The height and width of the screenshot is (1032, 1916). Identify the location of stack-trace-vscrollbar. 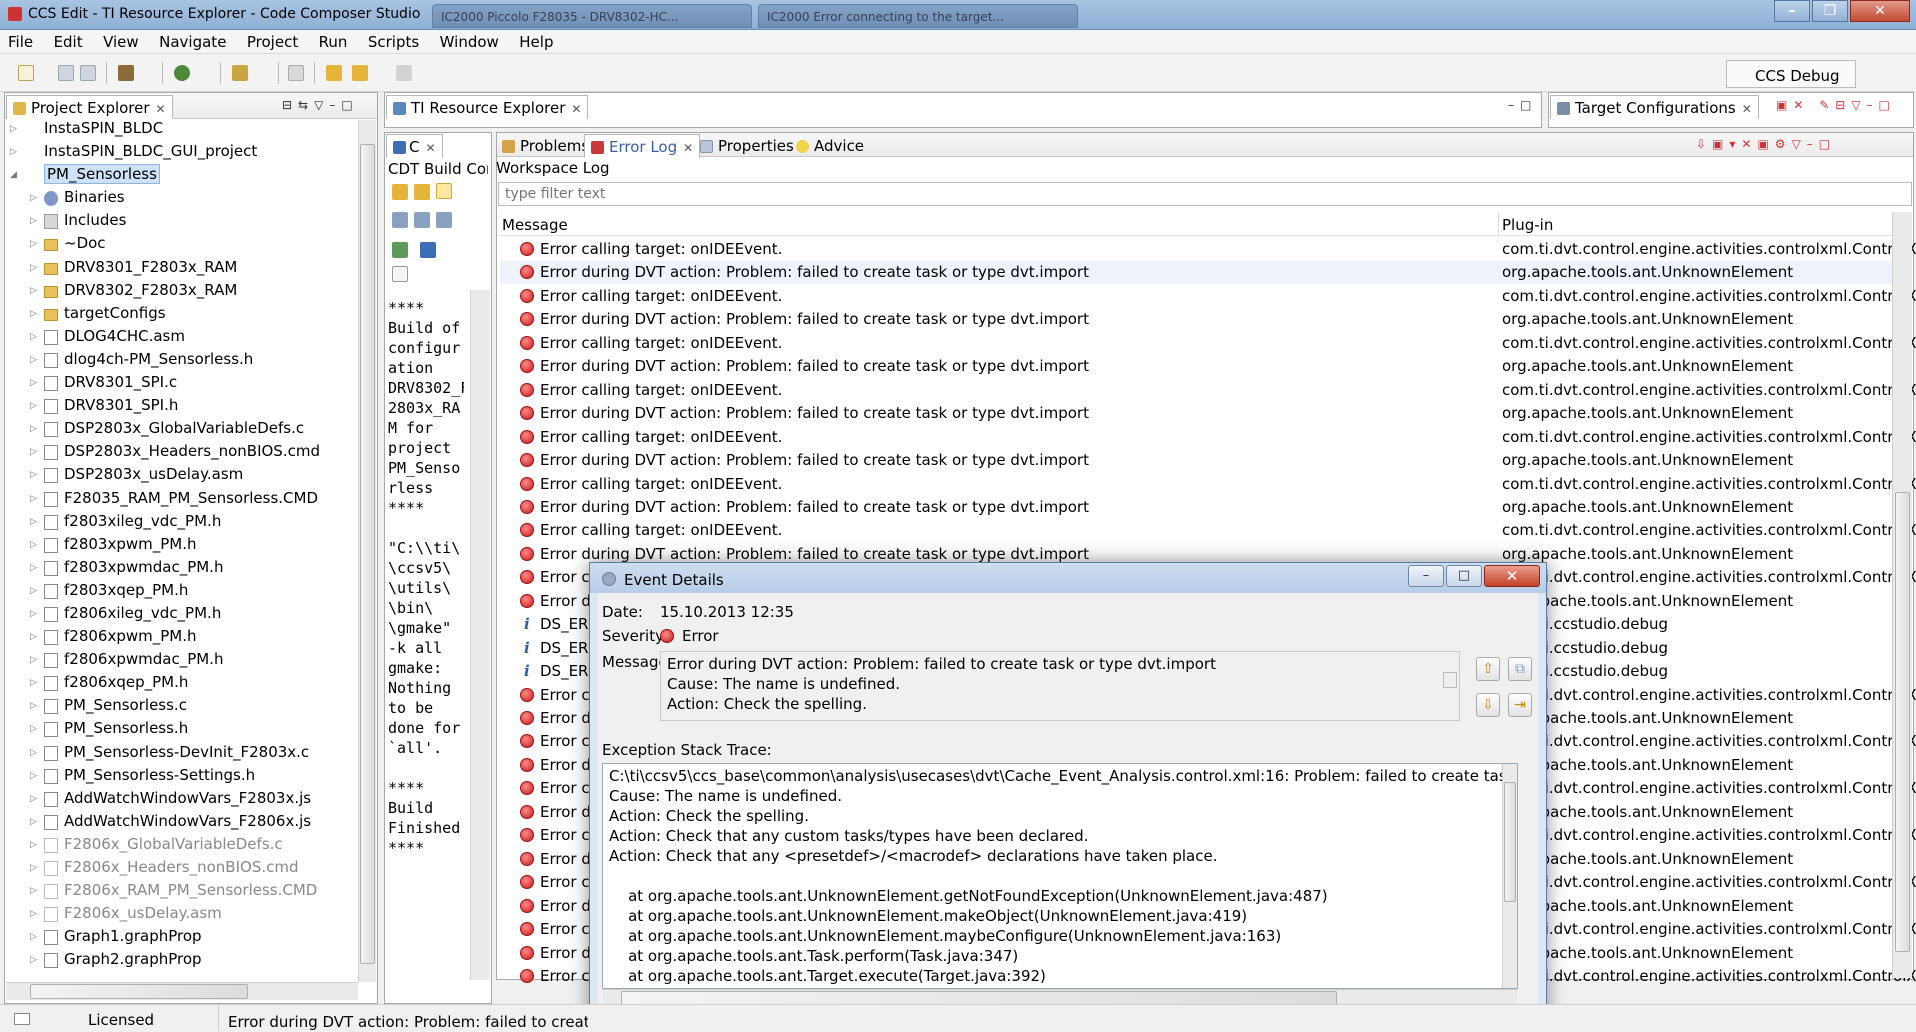
(1509, 876).